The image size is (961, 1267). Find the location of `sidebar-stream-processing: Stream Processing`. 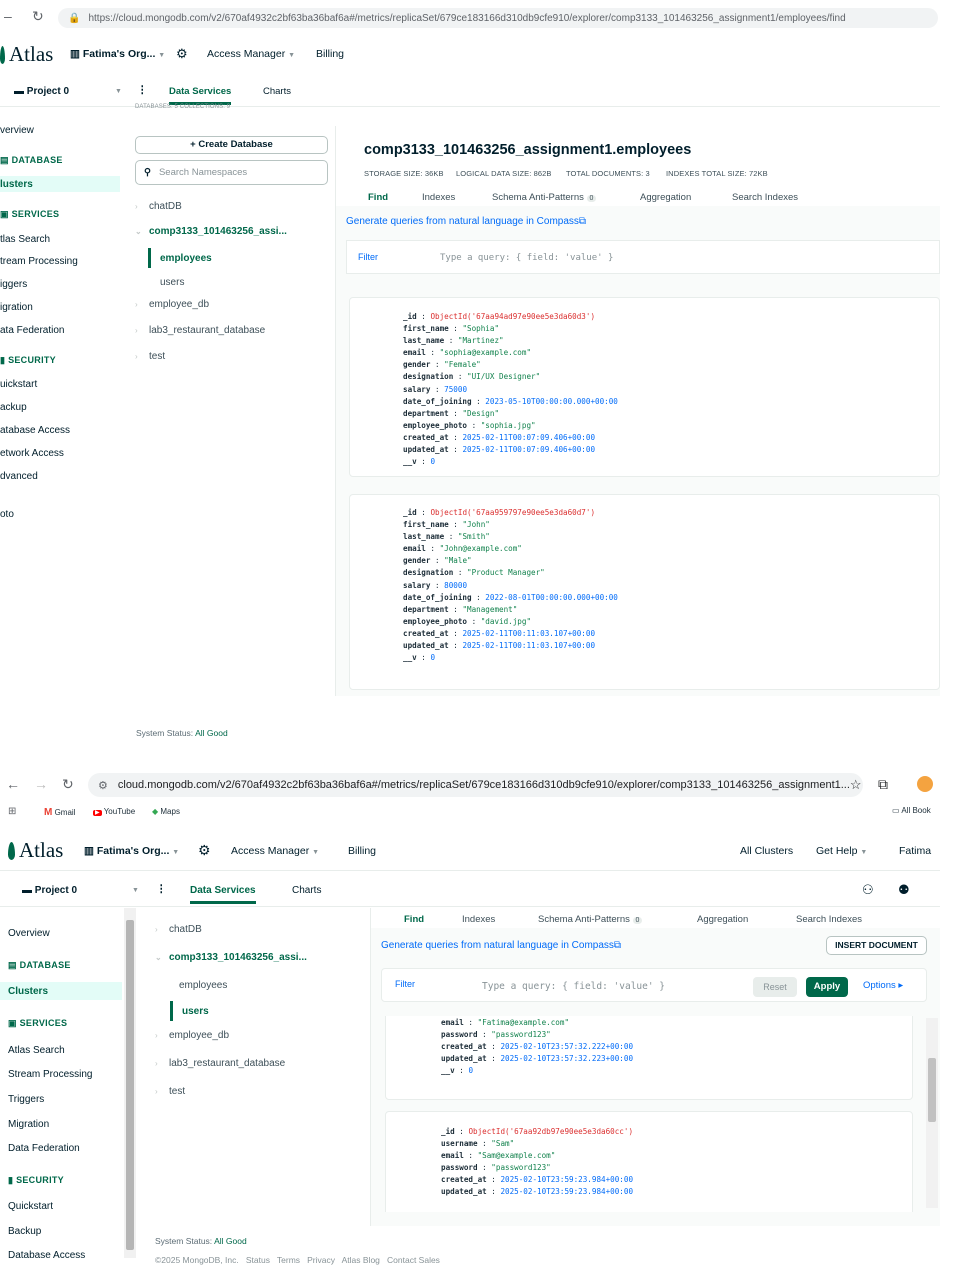

sidebar-stream-processing: Stream Processing is located at coordinates (50, 1074).